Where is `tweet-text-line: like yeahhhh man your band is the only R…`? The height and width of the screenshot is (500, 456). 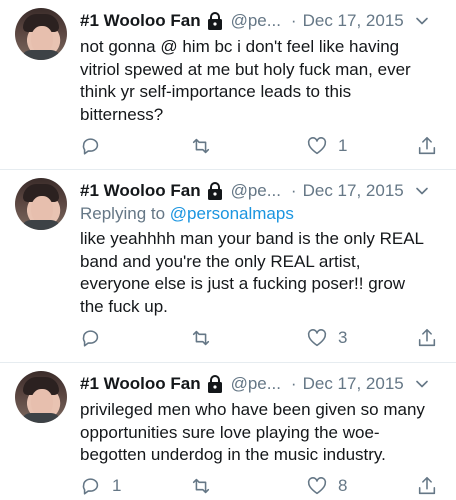
tweet-text-line: like yeahhhh man your band is the only R… is located at coordinates (252, 238).